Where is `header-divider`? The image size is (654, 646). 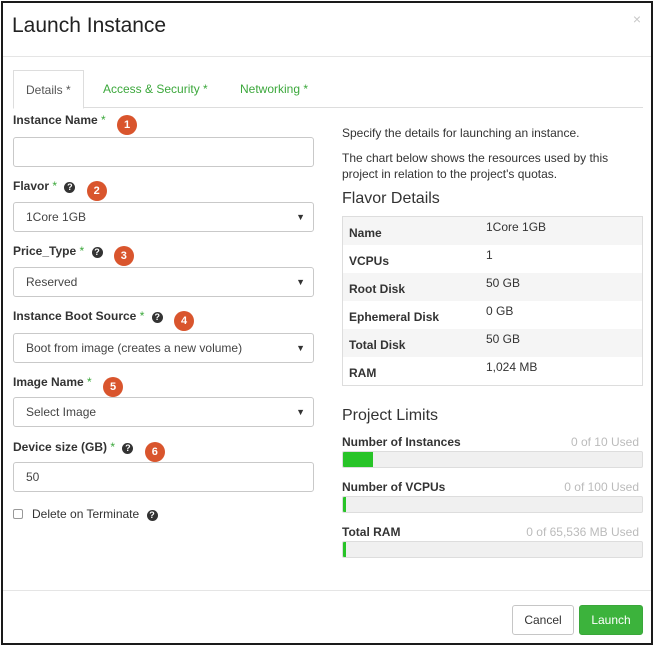
header-divider is located at coordinates (327, 56).